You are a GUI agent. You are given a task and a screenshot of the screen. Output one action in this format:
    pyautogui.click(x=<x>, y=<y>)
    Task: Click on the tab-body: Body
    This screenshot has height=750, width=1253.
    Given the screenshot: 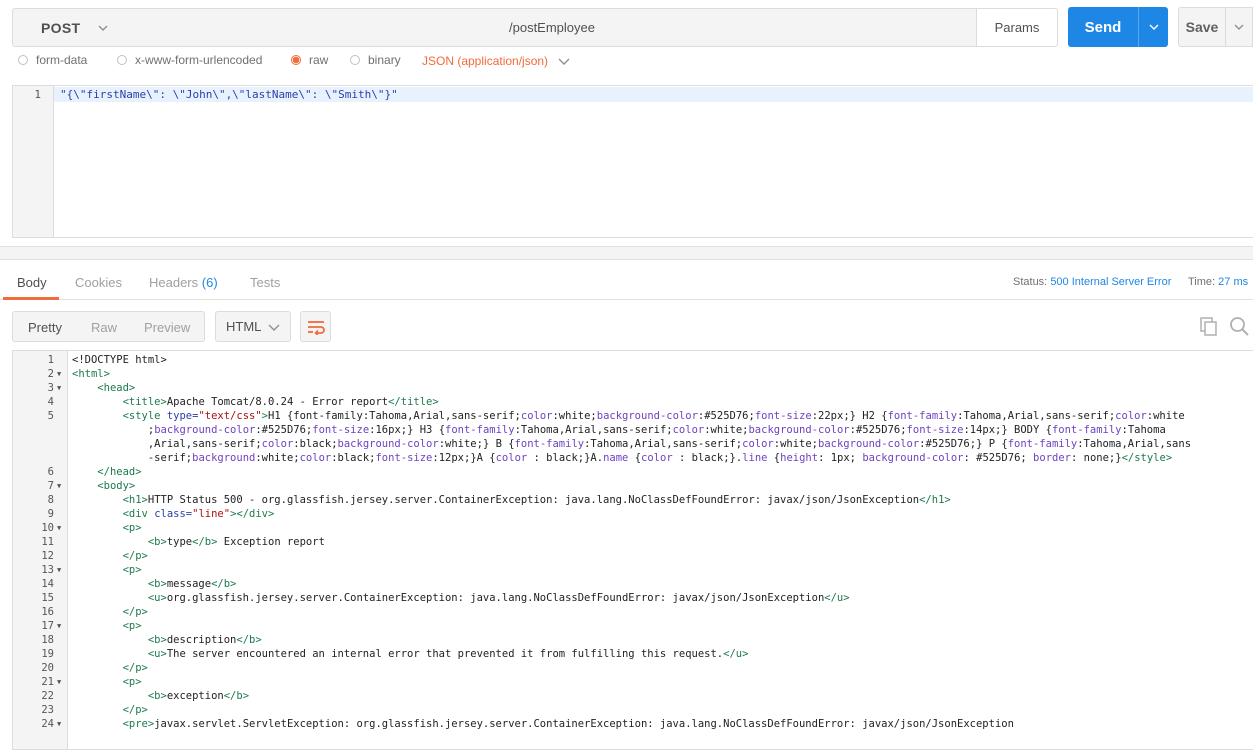 What is the action you would take?
    pyautogui.click(x=32, y=282)
    